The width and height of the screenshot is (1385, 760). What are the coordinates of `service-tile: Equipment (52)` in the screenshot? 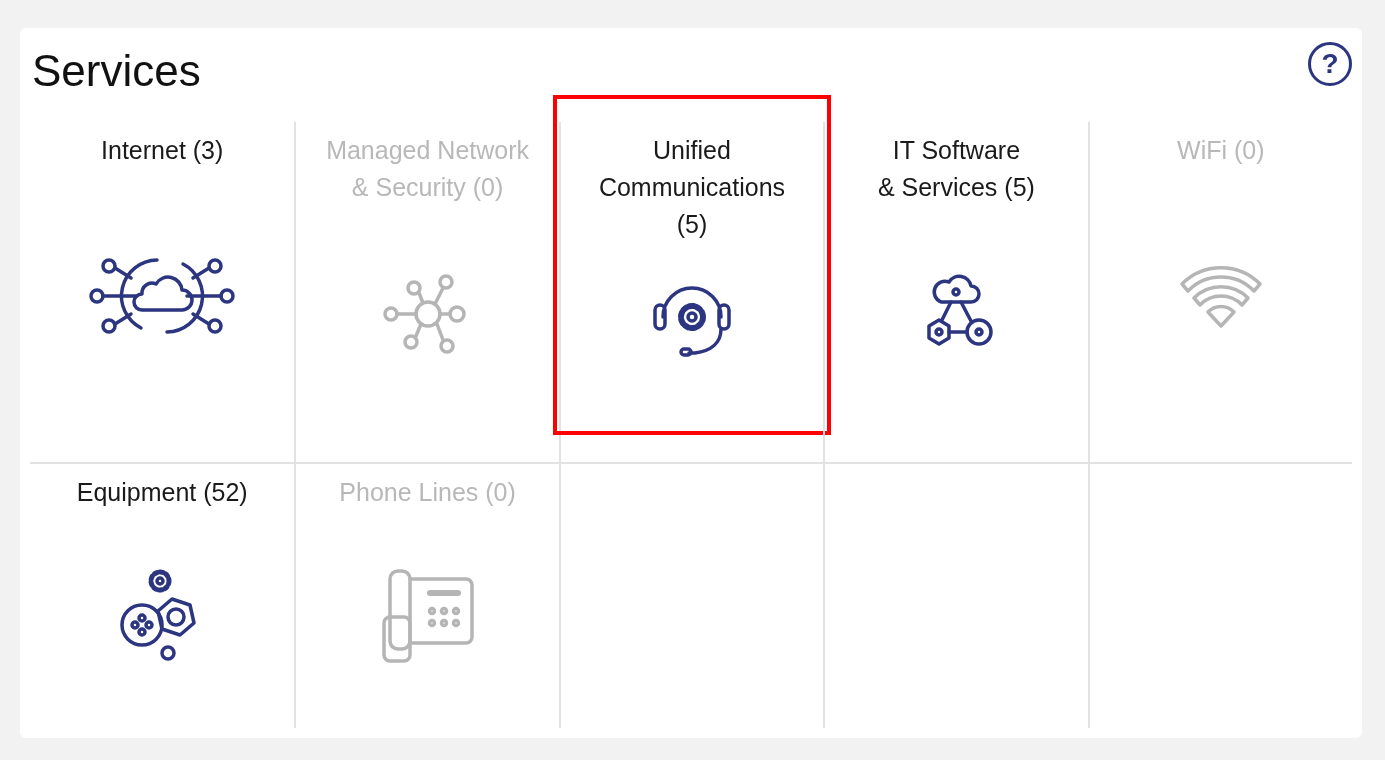 It's located at (162, 596).